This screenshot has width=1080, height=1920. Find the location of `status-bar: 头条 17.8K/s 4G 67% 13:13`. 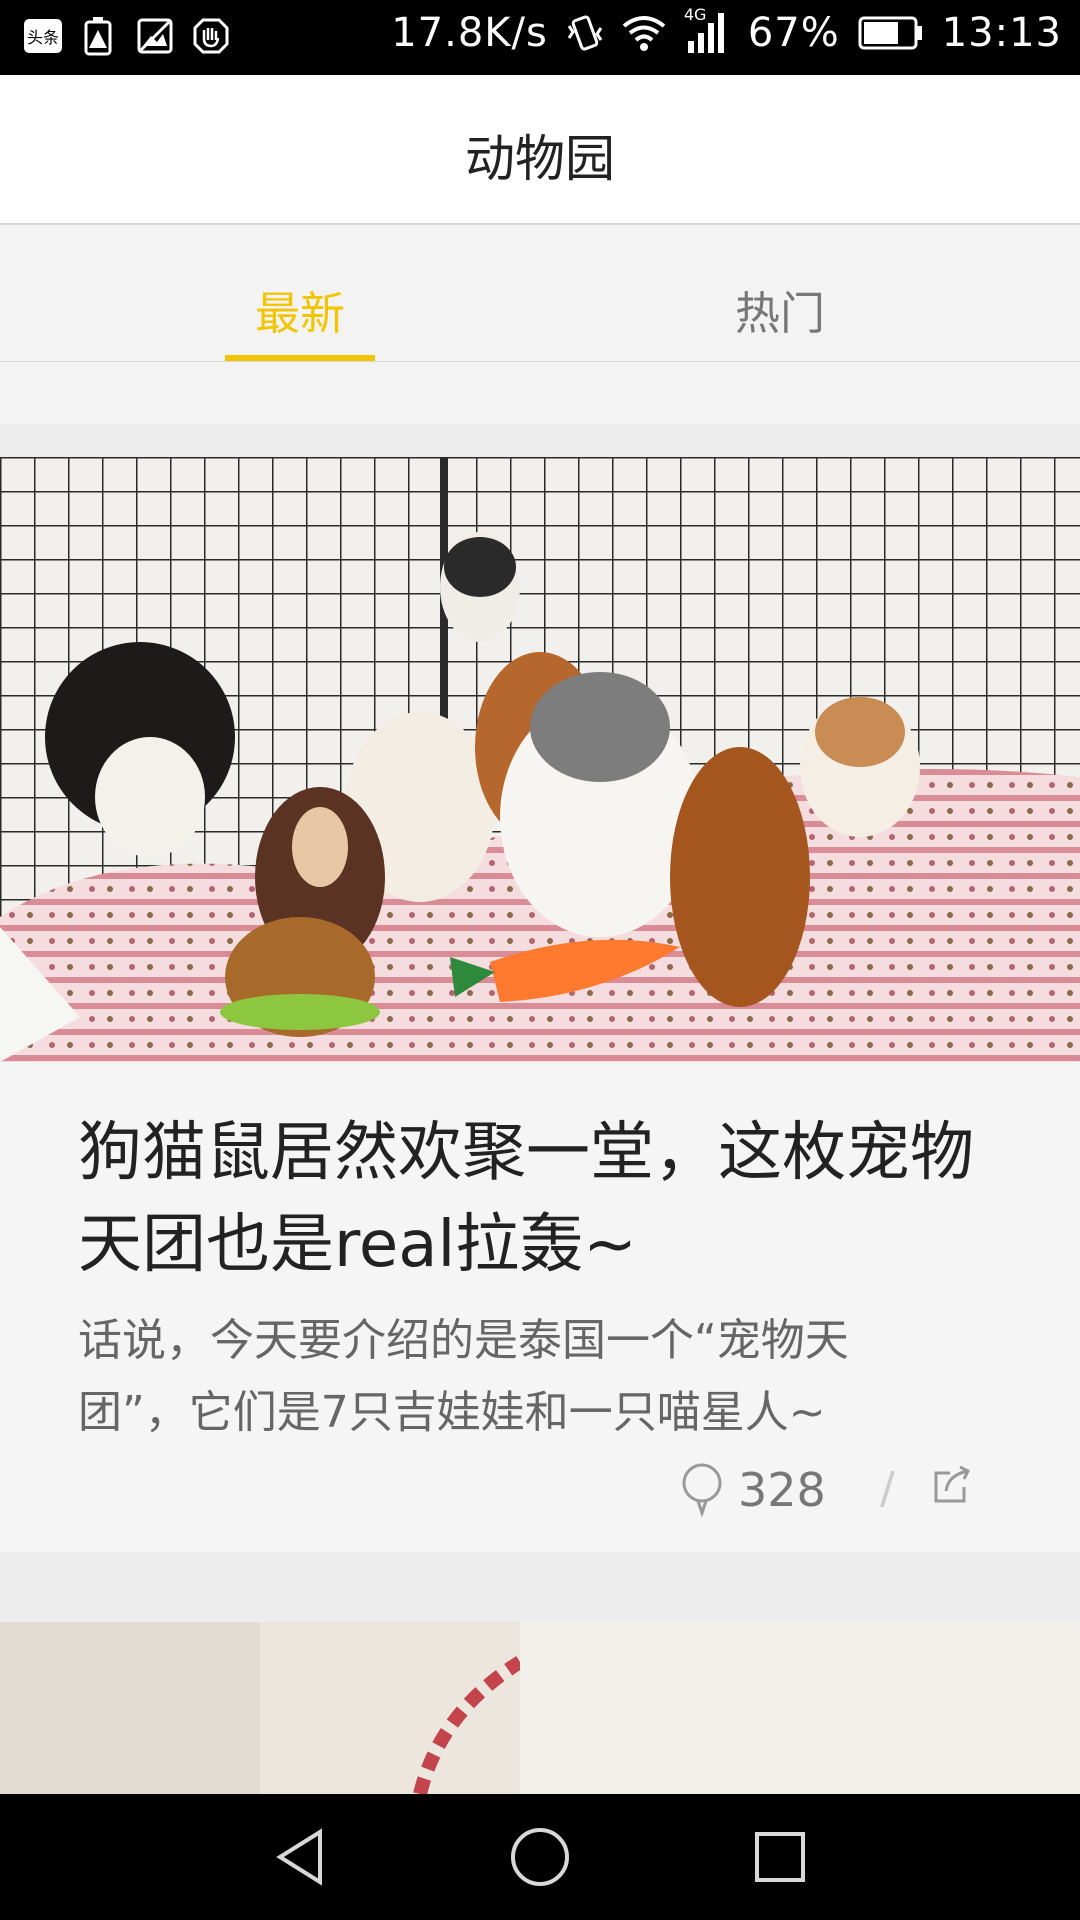

status-bar: 头条 17.8K/s 4G 67% 13:13 is located at coordinates (540, 37).